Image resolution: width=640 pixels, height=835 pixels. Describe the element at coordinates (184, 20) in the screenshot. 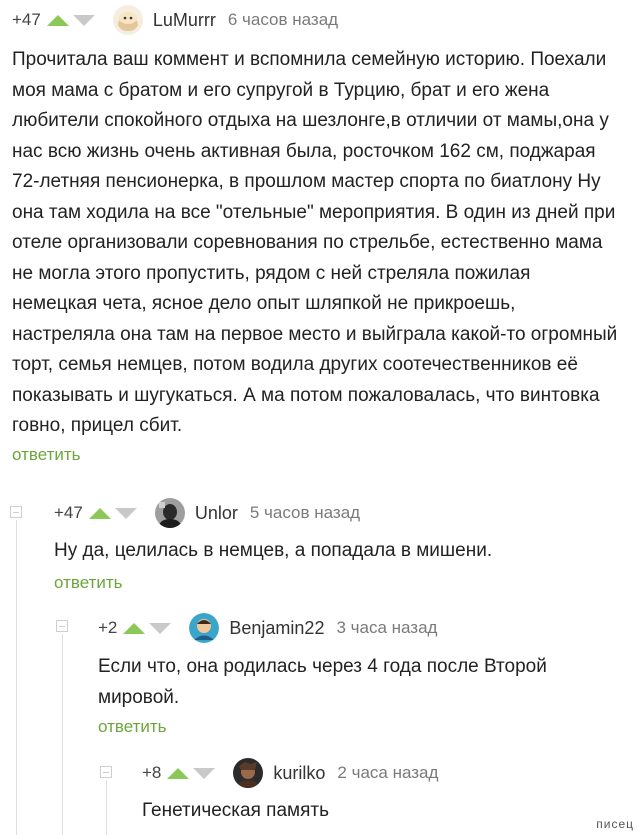

I see `username: LuMurrr` at that location.